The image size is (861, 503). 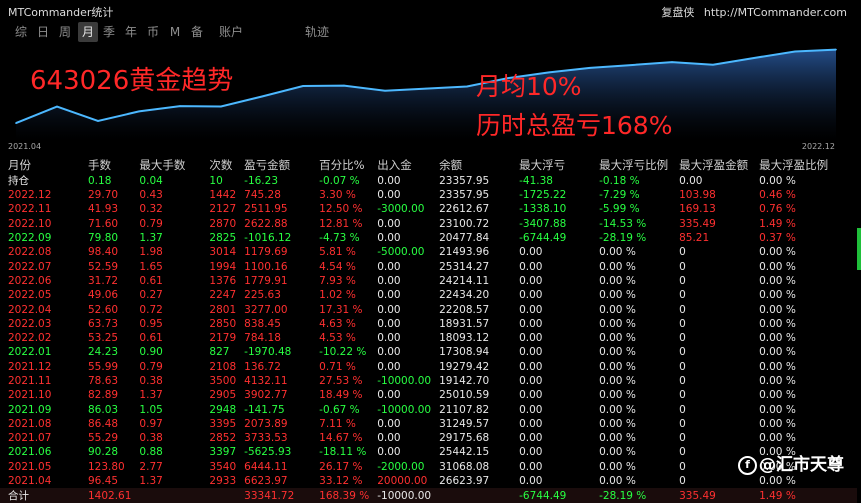 What do you see at coordinates (623, 223) in the screenshot?
I see `table-cell: -14.53 %` at bounding box center [623, 223].